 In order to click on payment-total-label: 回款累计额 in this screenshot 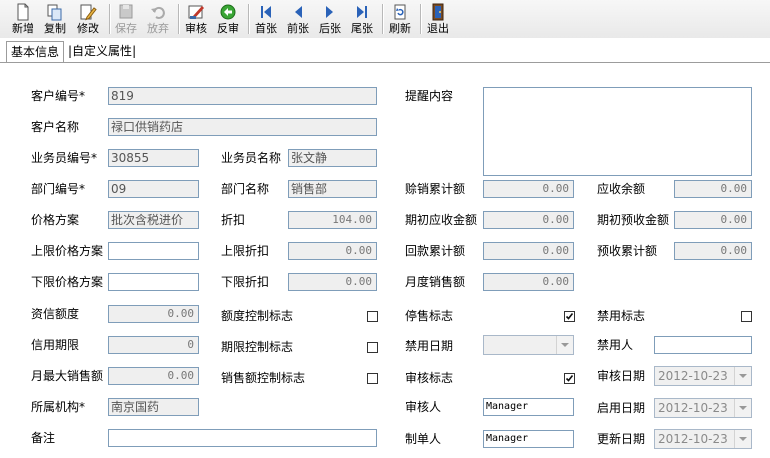, I will do `click(435, 251)`.